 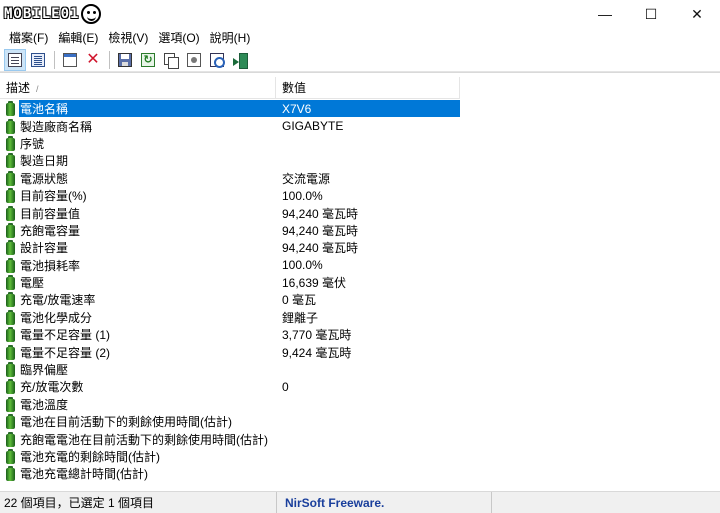 I want to click on cell-value: X7V6, so click(x=368, y=109).